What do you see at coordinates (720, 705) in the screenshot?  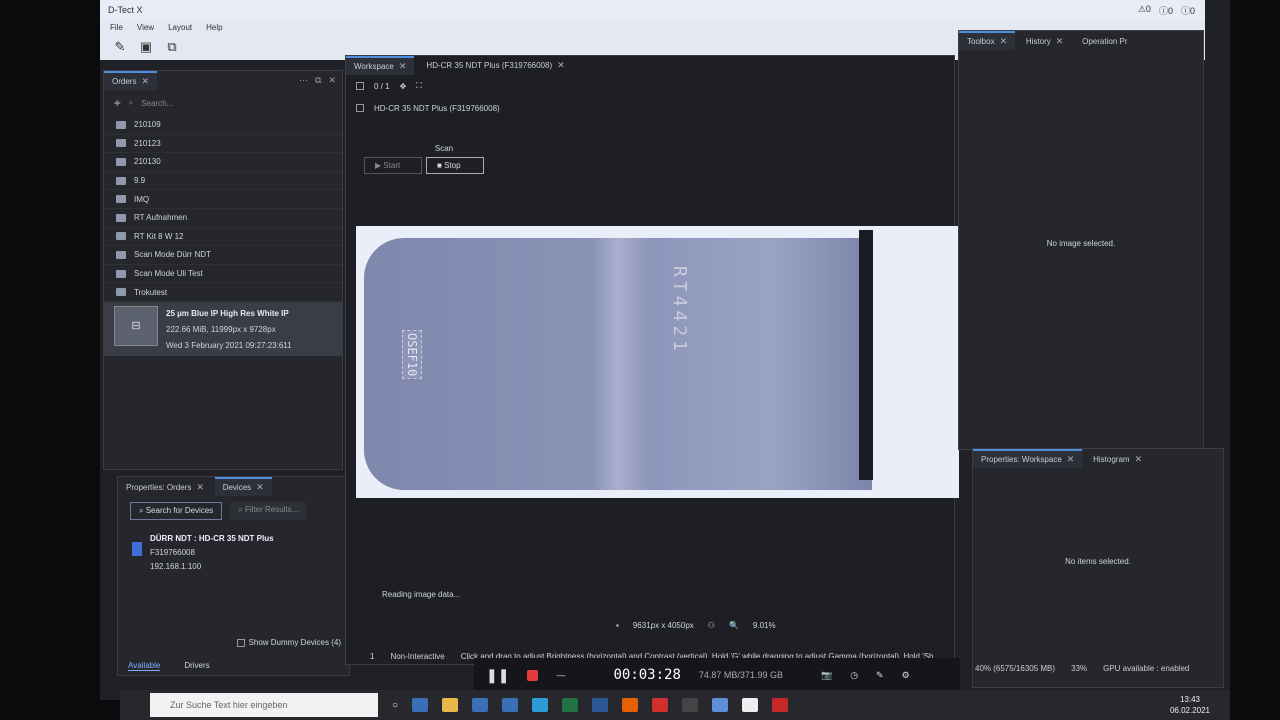 I see `paint-icon` at bounding box center [720, 705].